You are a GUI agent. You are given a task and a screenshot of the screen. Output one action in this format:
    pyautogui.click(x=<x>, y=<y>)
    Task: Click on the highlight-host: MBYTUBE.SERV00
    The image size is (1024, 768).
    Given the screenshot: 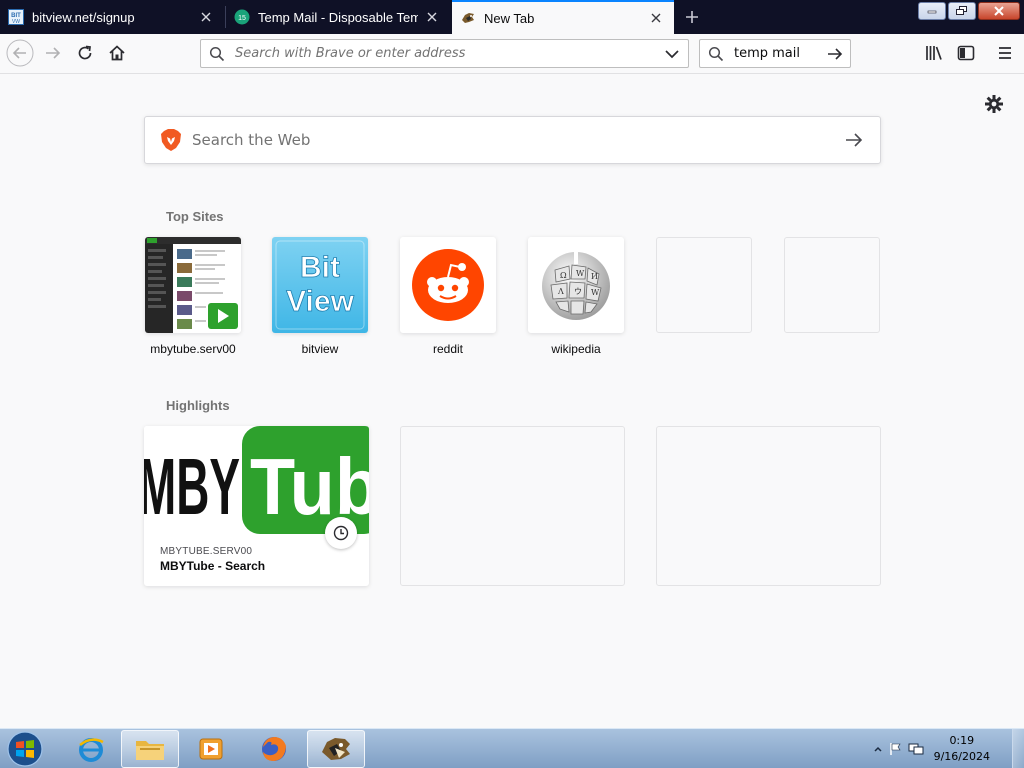 What is the action you would take?
    pyautogui.click(x=206, y=551)
    